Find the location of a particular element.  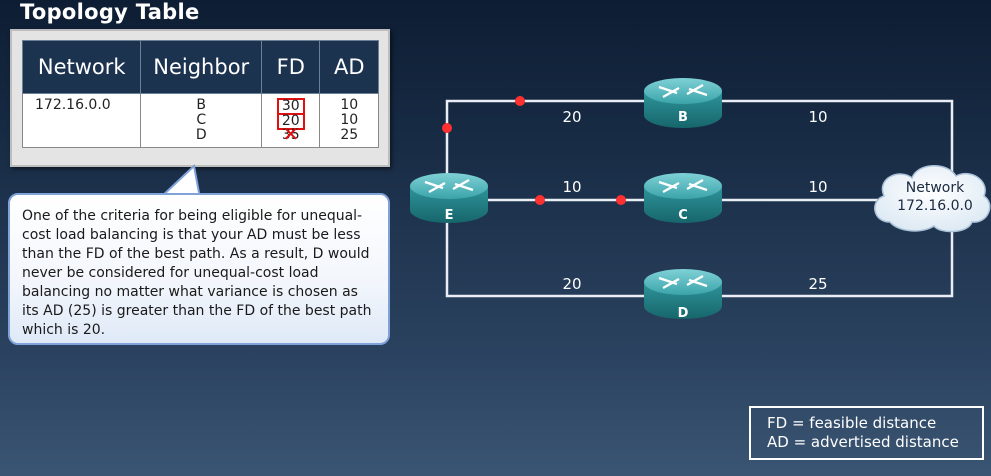

cloud-label-line2: 172.16.0.0 is located at coordinates (935, 206).